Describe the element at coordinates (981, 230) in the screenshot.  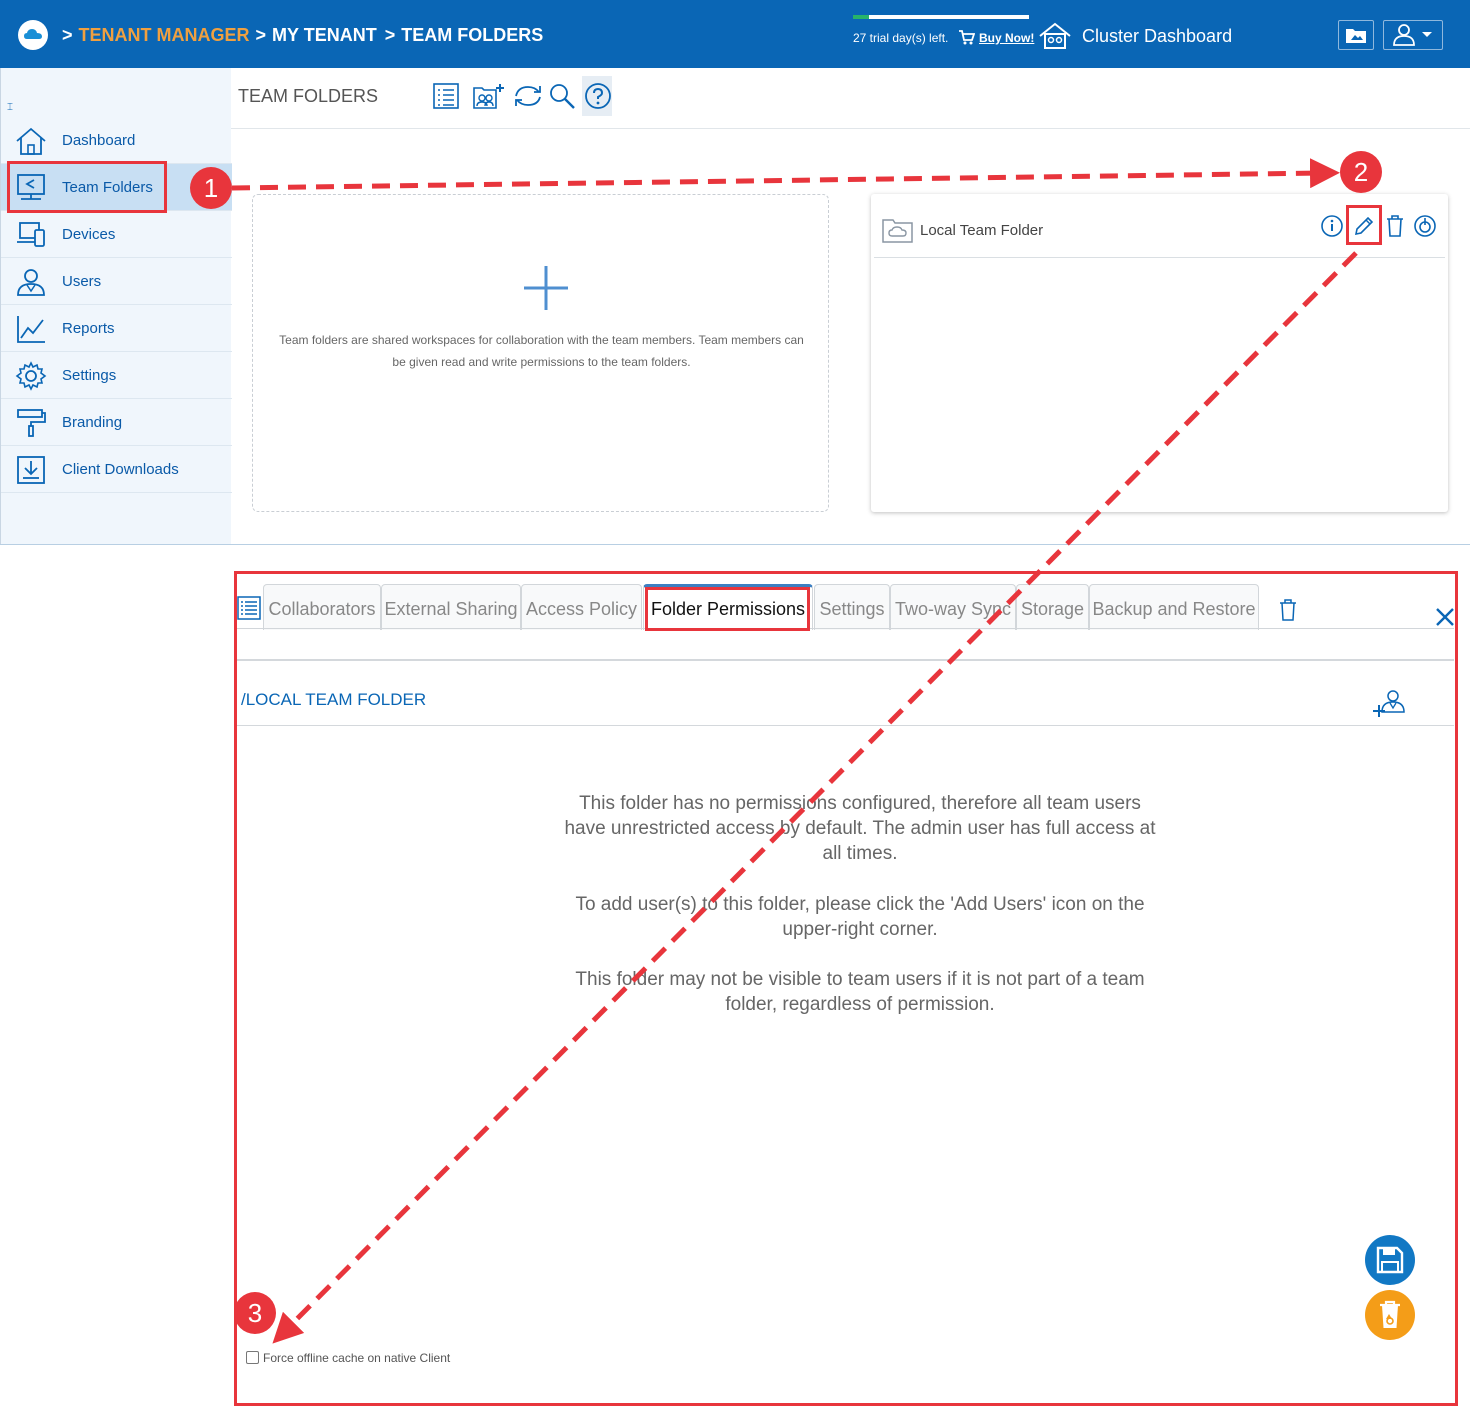
I see `team-folder-name: Local Team Folder` at that location.